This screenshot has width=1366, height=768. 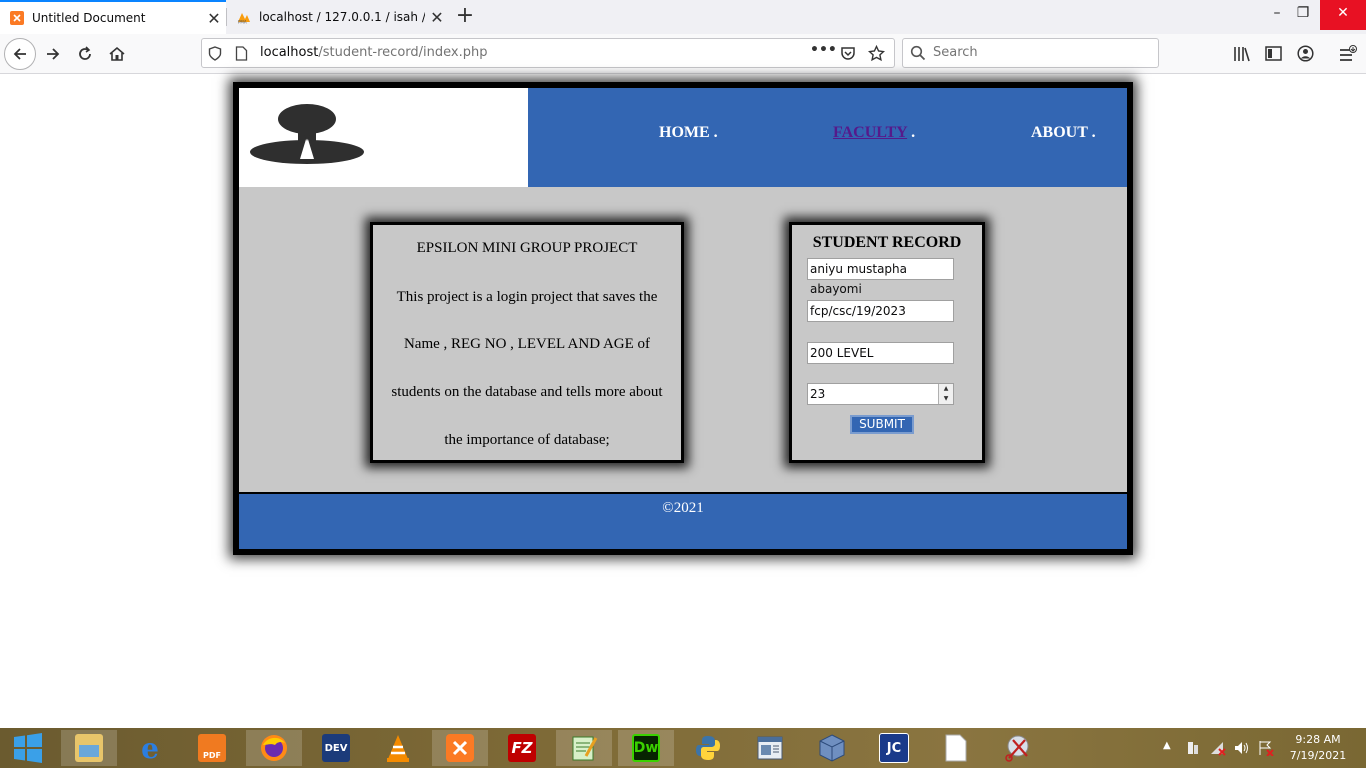 I want to click on tab-title: localhost / 127.0.0.1 / isah / stu, so click(x=342, y=17).